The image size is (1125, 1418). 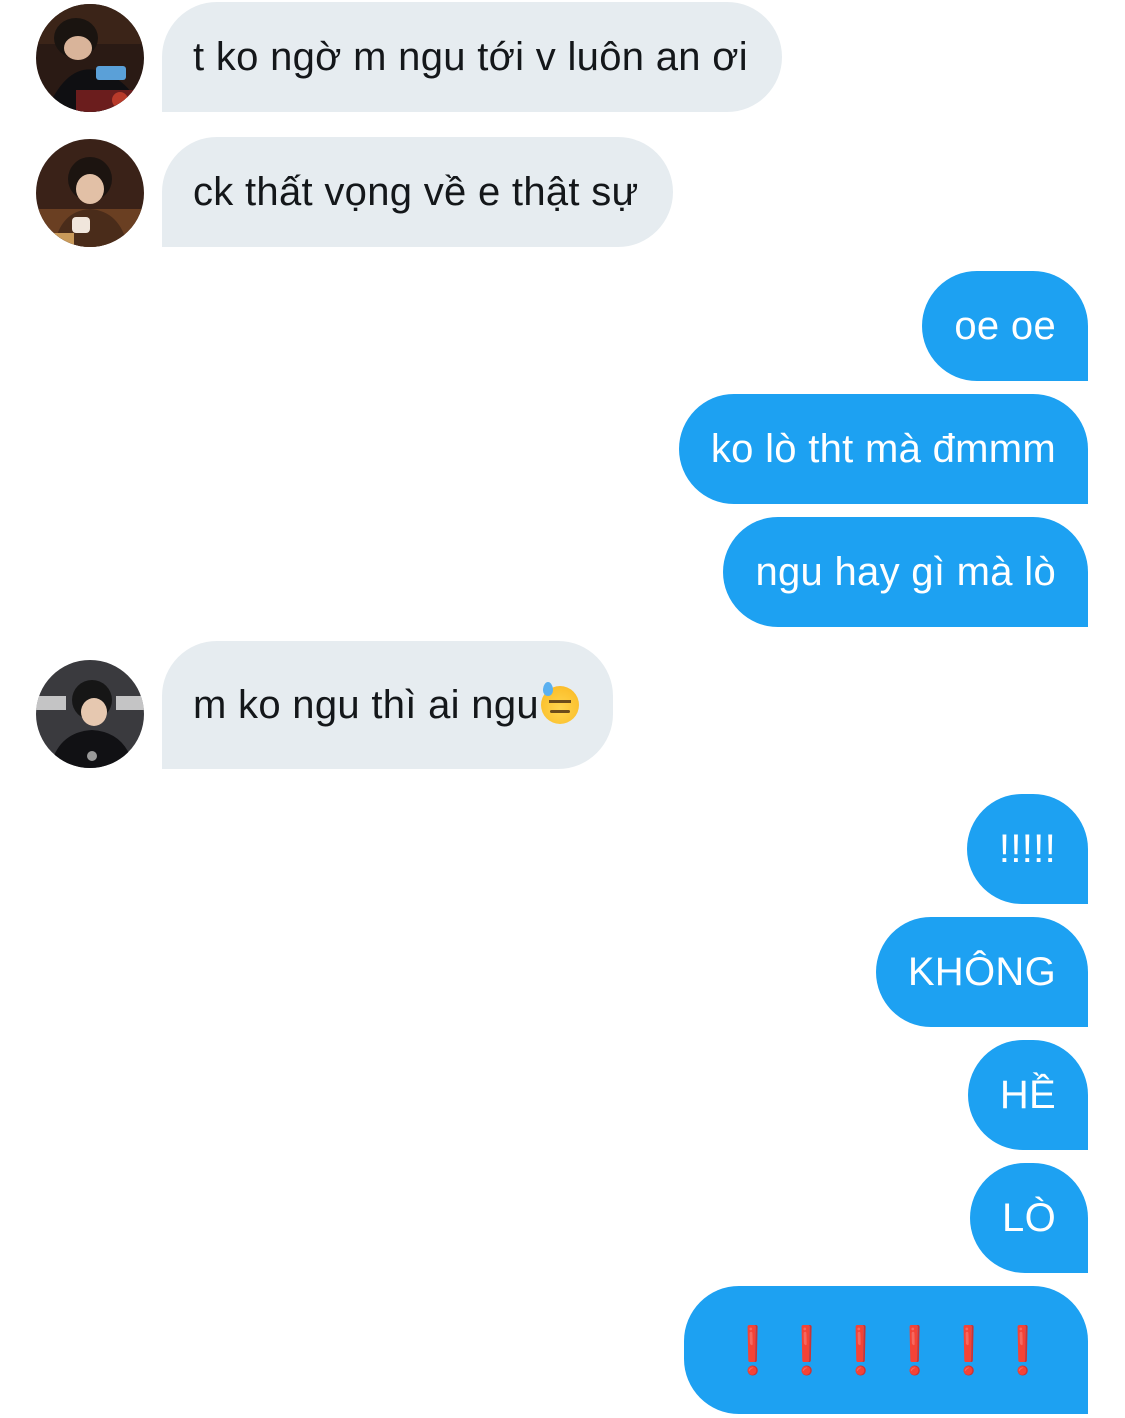 I want to click on outgoing-message-bubble: LÒ, so click(x=1029, y=1218).